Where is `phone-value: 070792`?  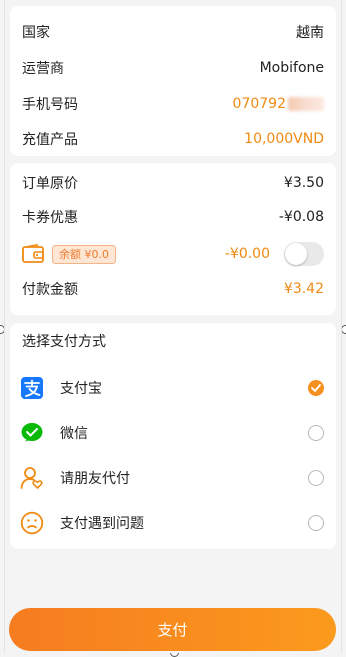
phone-value: 070792 is located at coordinates (259, 104).